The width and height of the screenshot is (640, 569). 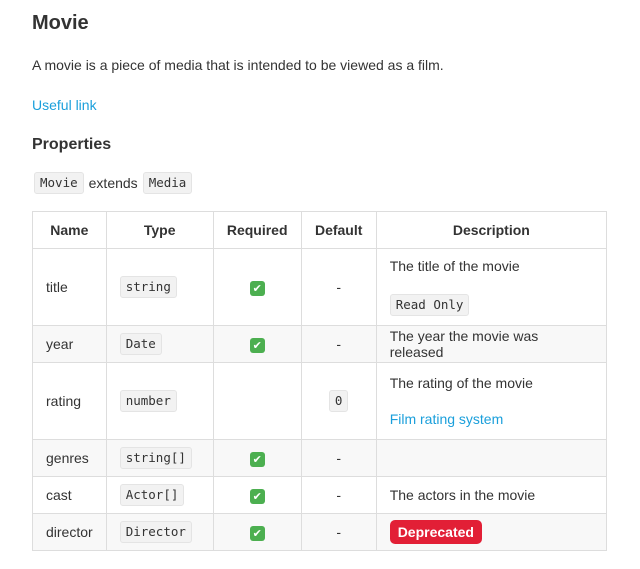 What do you see at coordinates (159, 230) in the screenshot?
I see `column-header-type: Type` at bounding box center [159, 230].